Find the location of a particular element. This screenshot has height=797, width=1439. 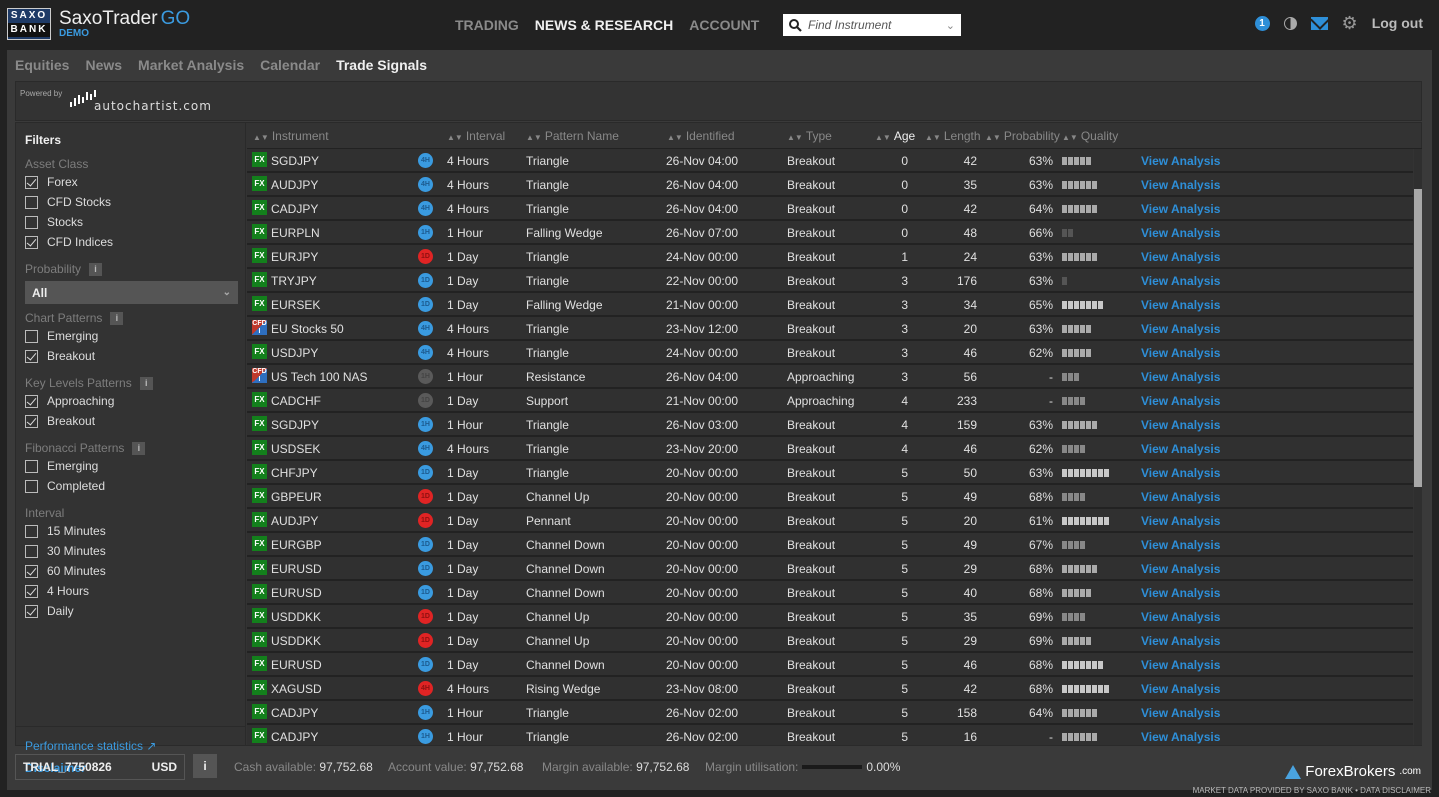

filter-15min: 15 Minutes is located at coordinates (65, 531).